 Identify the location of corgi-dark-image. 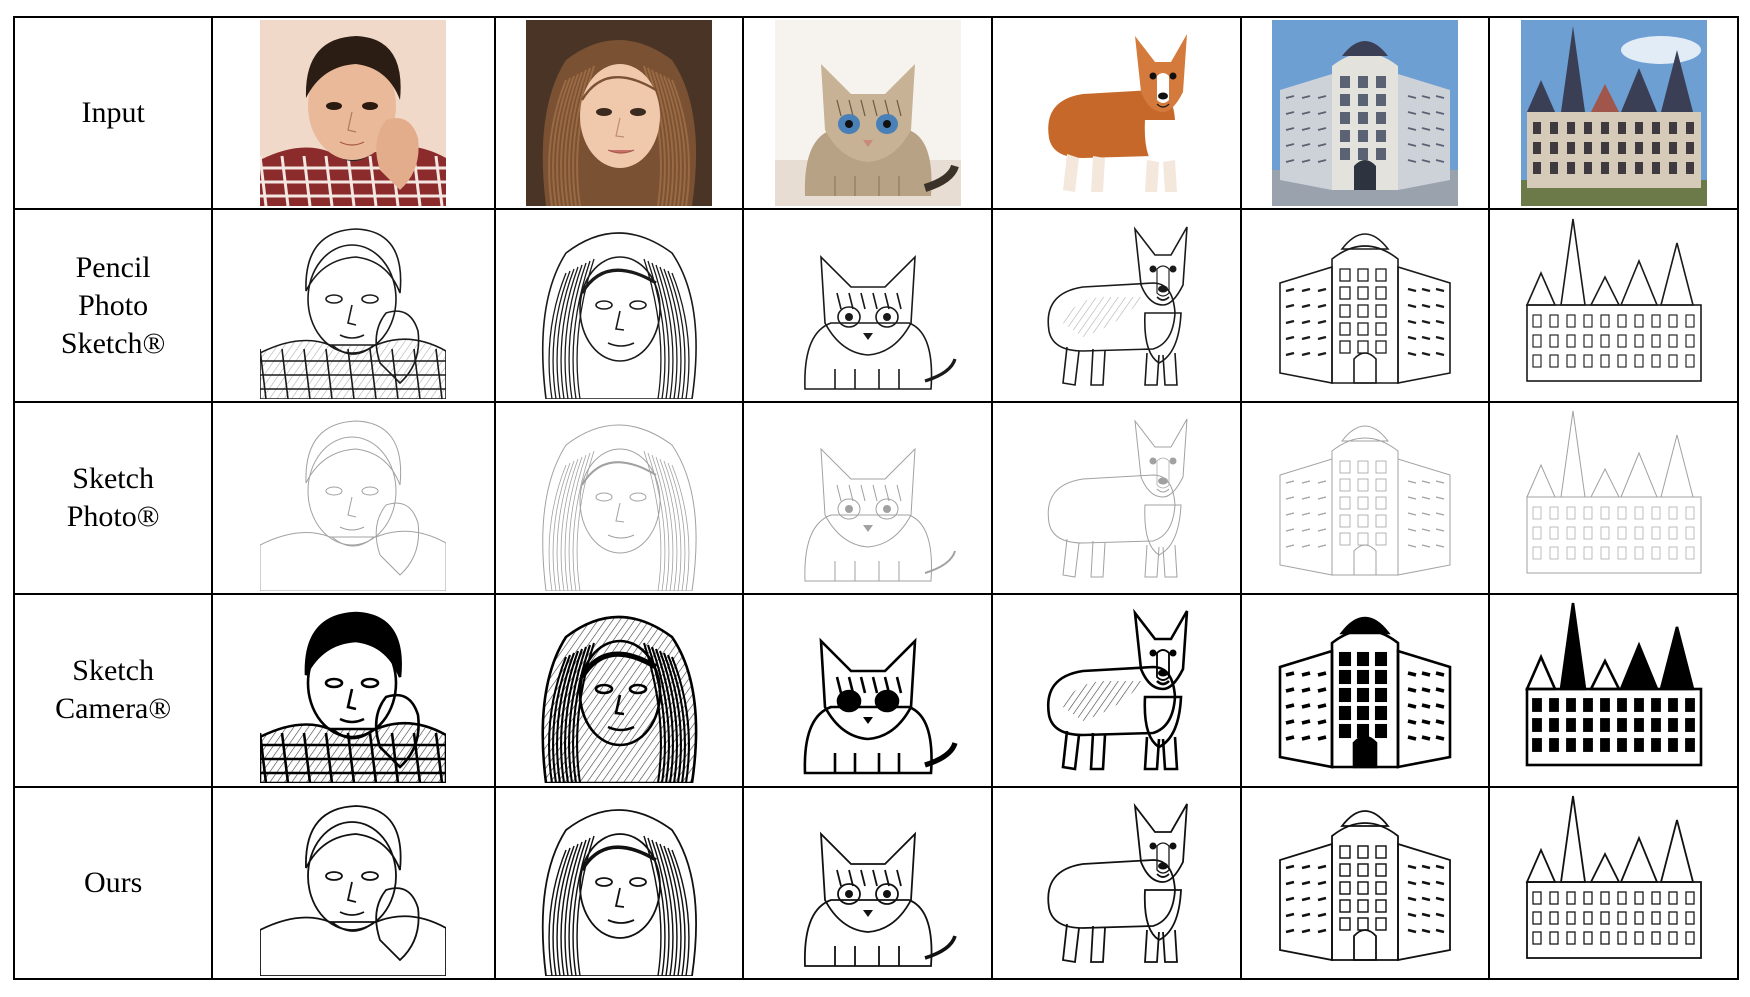
(1116, 690).